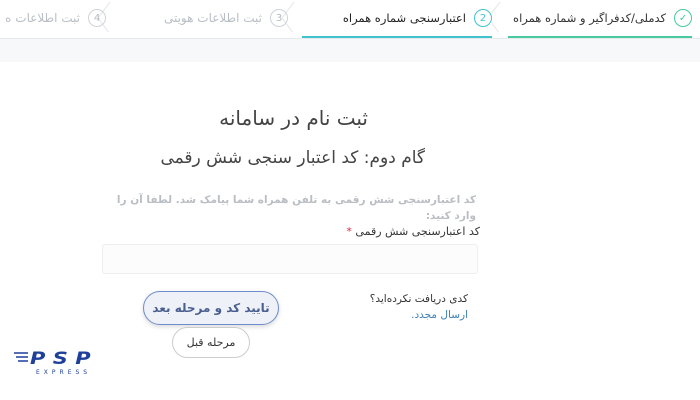  What do you see at coordinates (211, 342) in the screenshot?
I see `previous-step-button: مرحله قبل` at bounding box center [211, 342].